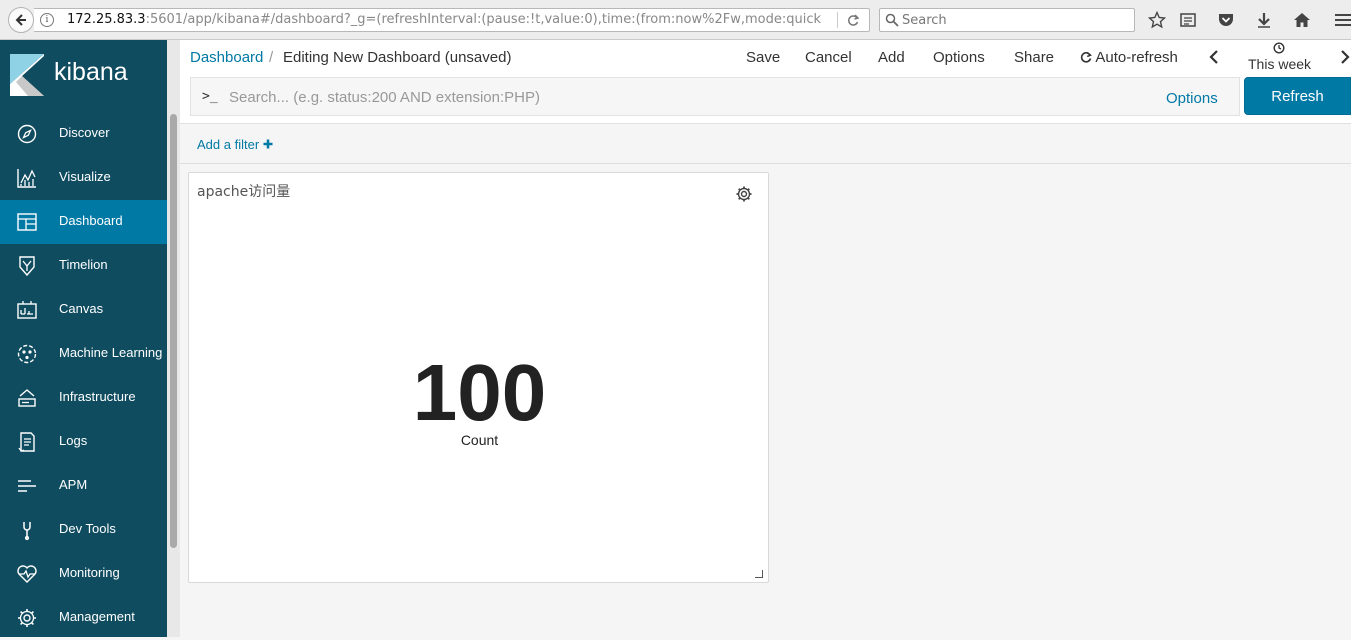 This screenshot has height=640, width=1351. Describe the element at coordinates (173, 331) in the screenshot. I see `sidebar-scrollbar-thumb` at that location.